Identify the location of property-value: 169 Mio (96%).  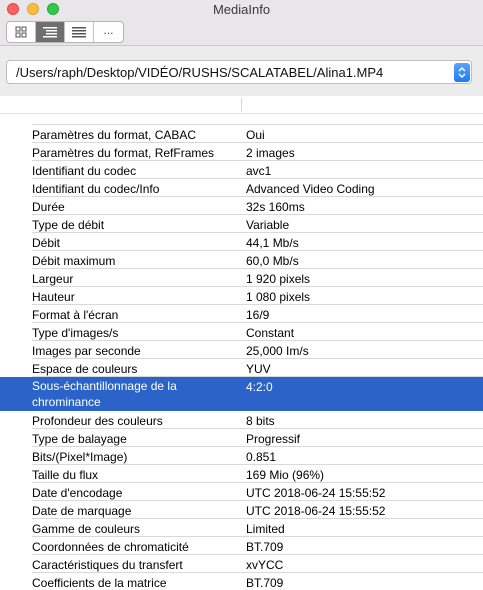
(285, 475).